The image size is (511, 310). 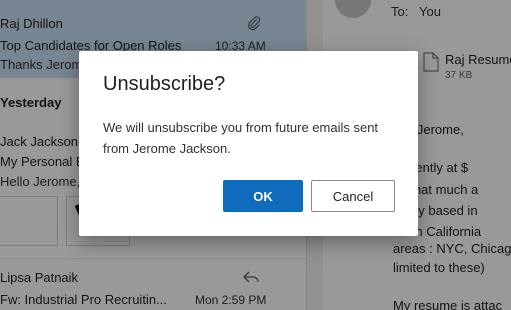 What do you see at coordinates (263, 196) in the screenshot?
I see `ok-button: OK` at bounding box center [263, 196].